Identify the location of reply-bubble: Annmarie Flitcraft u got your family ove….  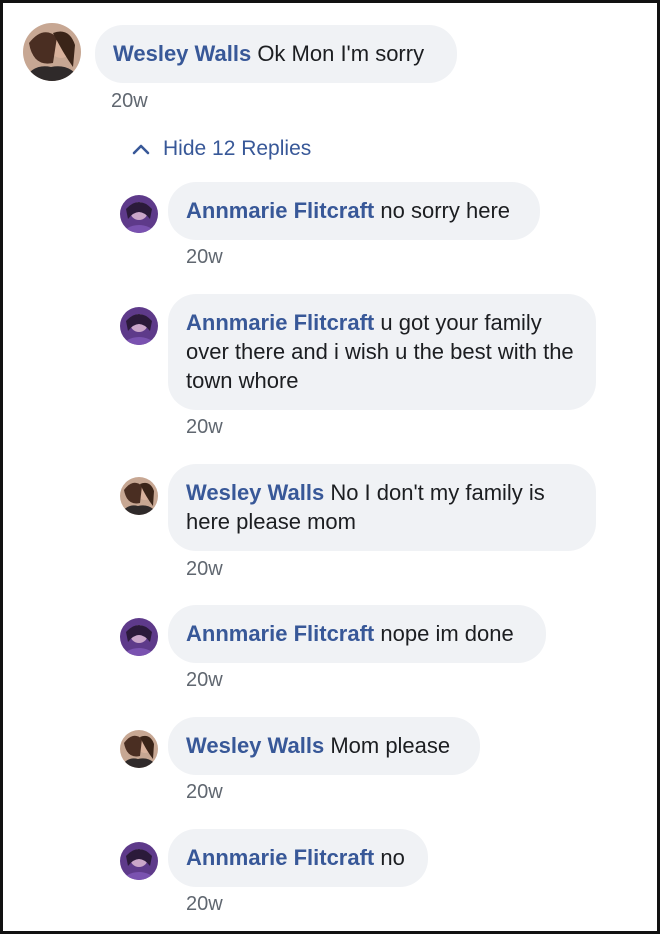
(382, 352).